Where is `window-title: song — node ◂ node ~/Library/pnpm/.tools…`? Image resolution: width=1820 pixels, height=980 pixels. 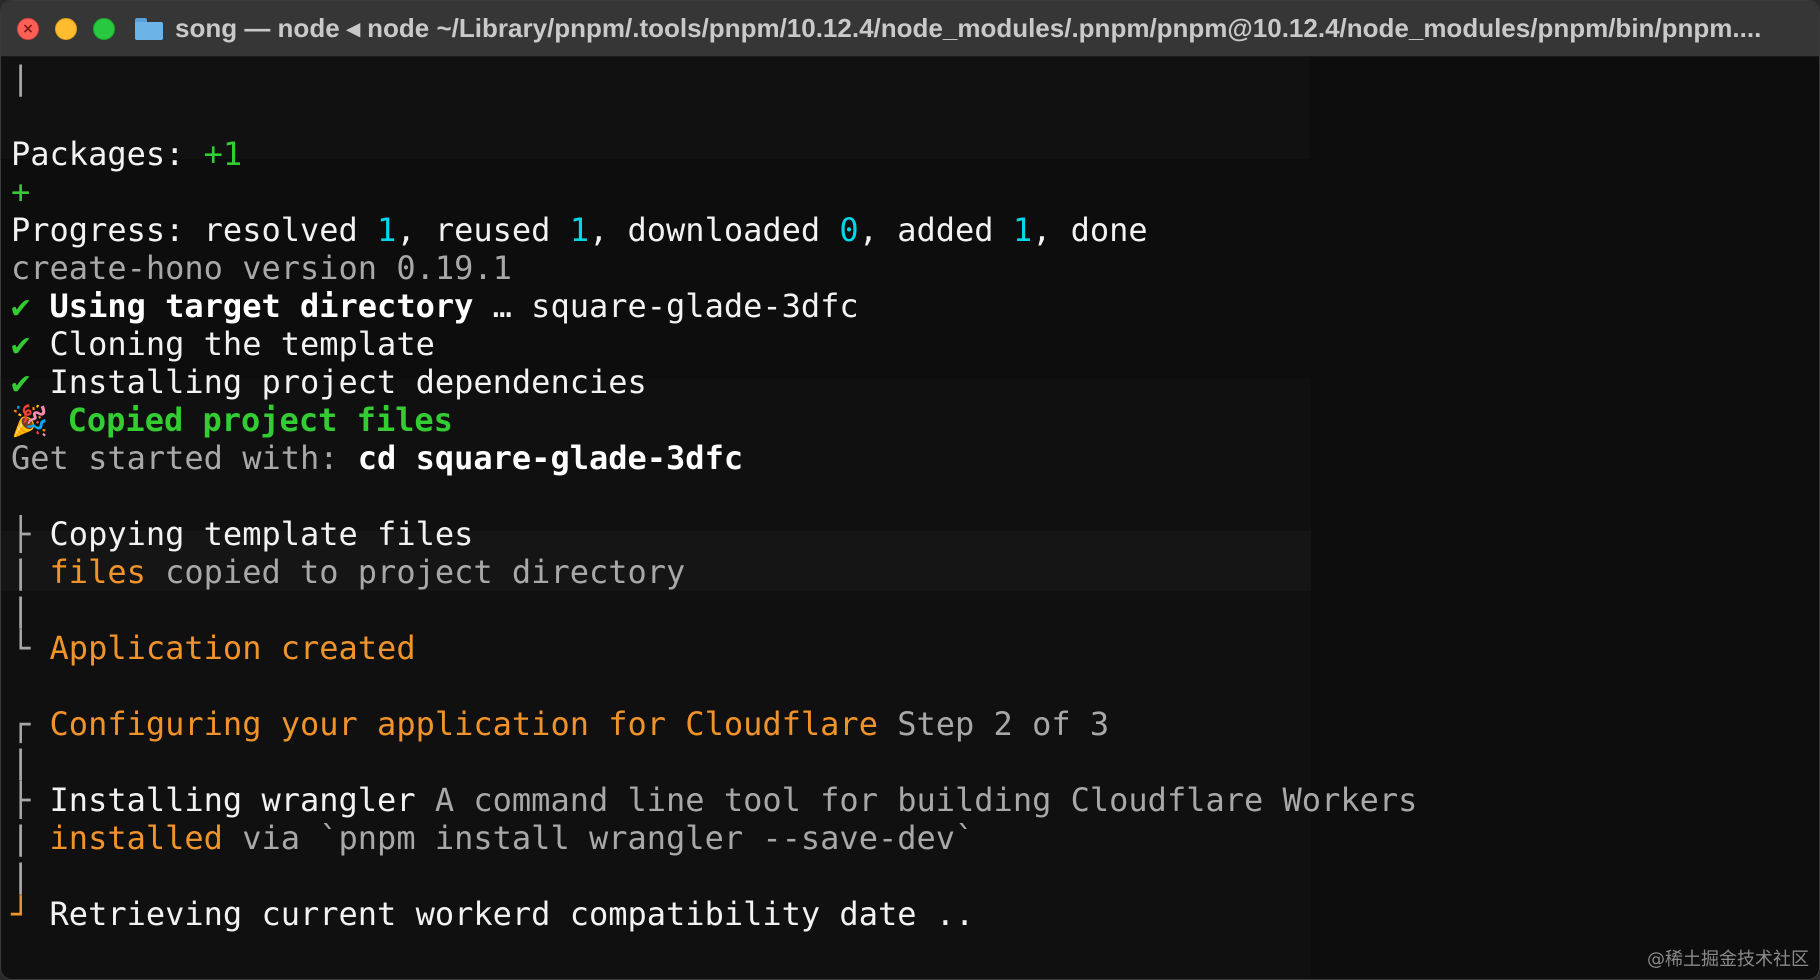 window-title: song — node ◂ node ~/Library/pnpm/.tools… is located at coordinates (968, 28).